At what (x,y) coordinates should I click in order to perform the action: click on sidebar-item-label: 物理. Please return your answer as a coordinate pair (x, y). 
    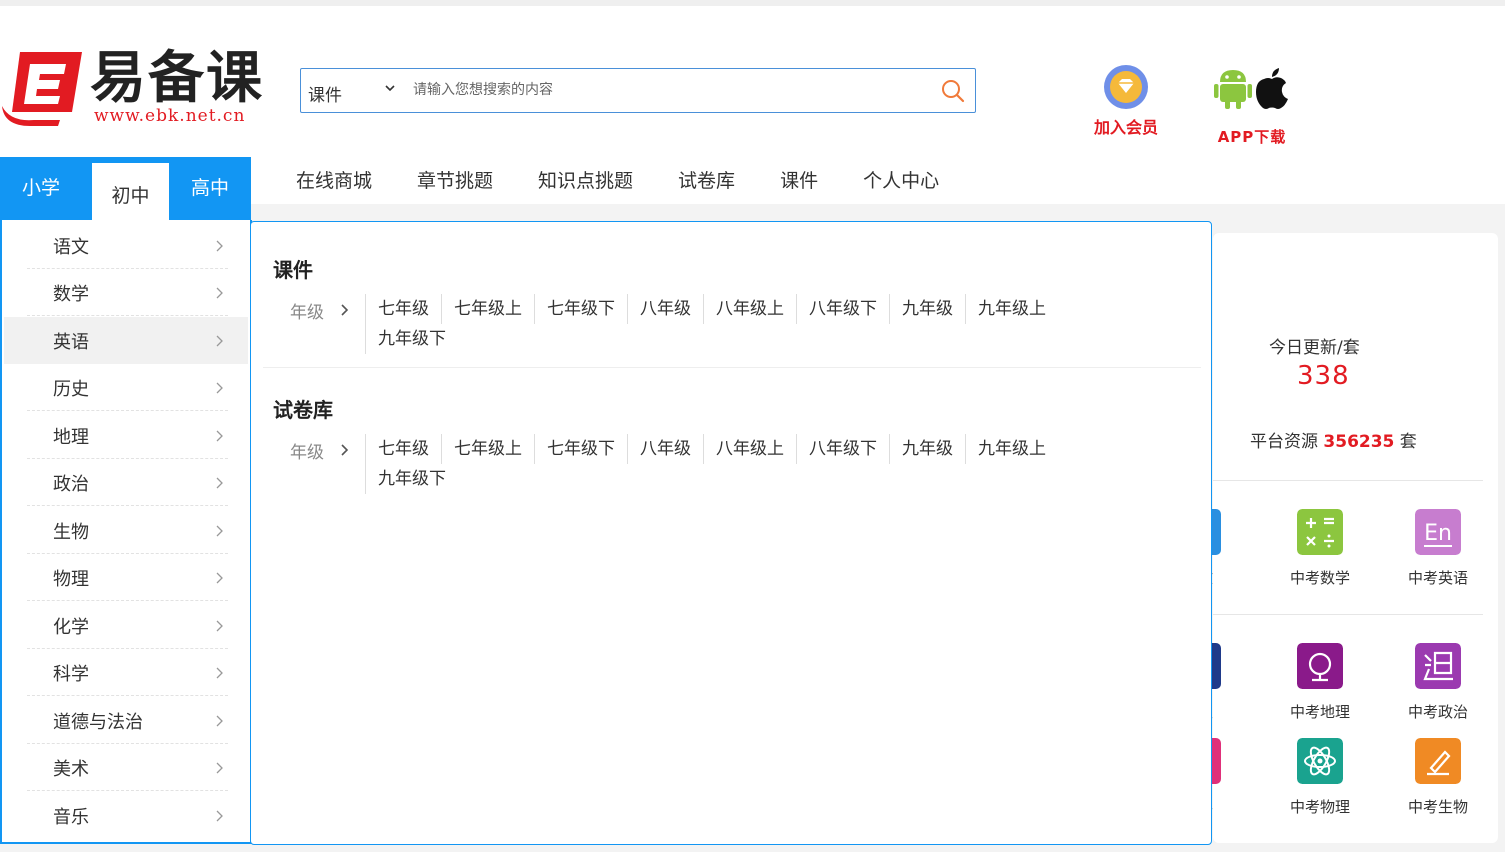
    Looking at the image, I should click on (71, 579).